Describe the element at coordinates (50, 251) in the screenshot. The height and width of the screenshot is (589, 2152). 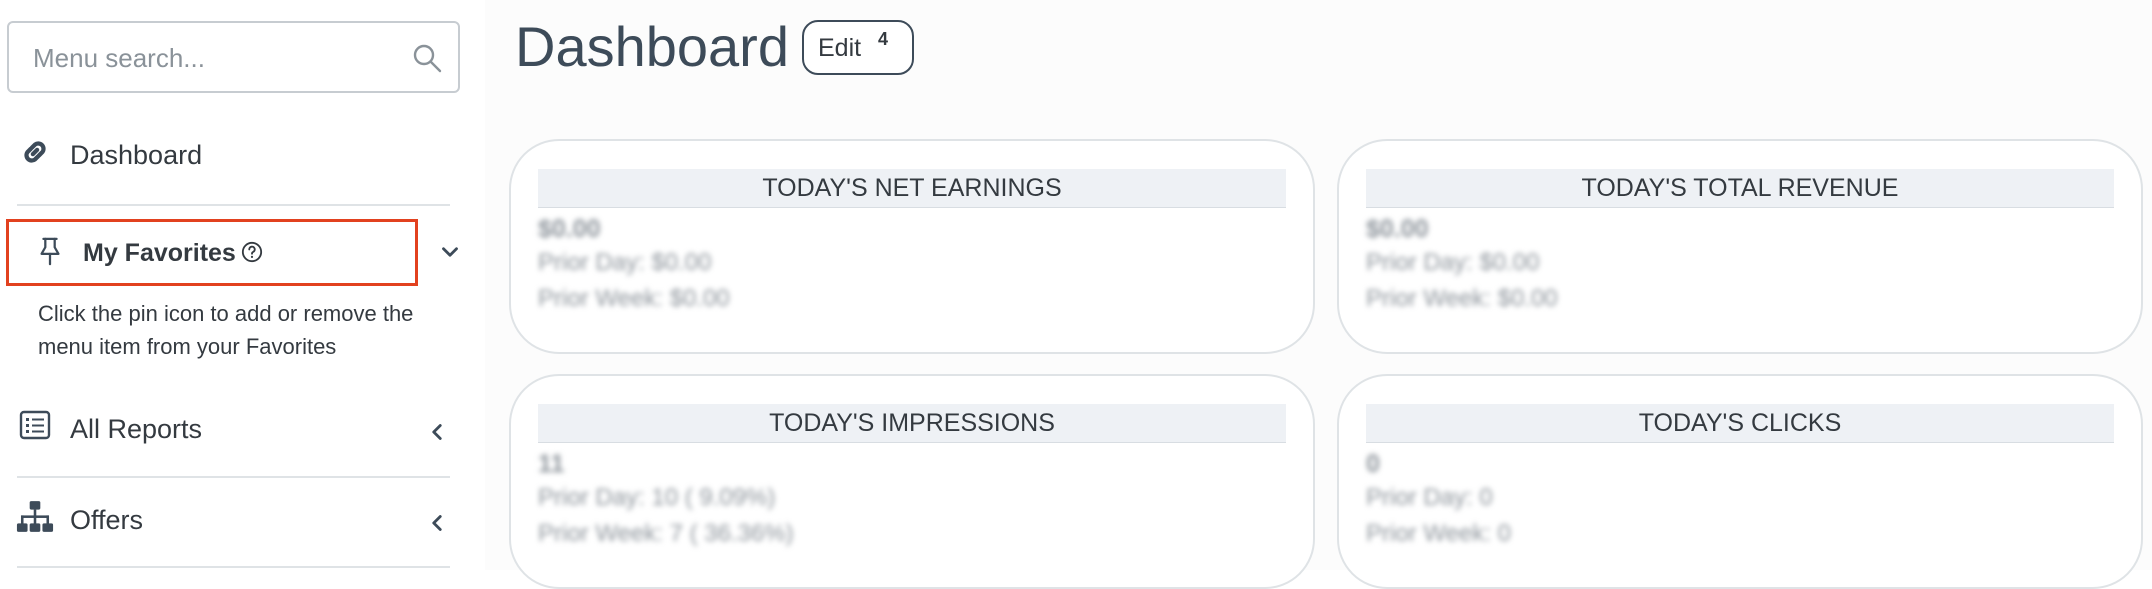
I see `pin-icon` at that location.